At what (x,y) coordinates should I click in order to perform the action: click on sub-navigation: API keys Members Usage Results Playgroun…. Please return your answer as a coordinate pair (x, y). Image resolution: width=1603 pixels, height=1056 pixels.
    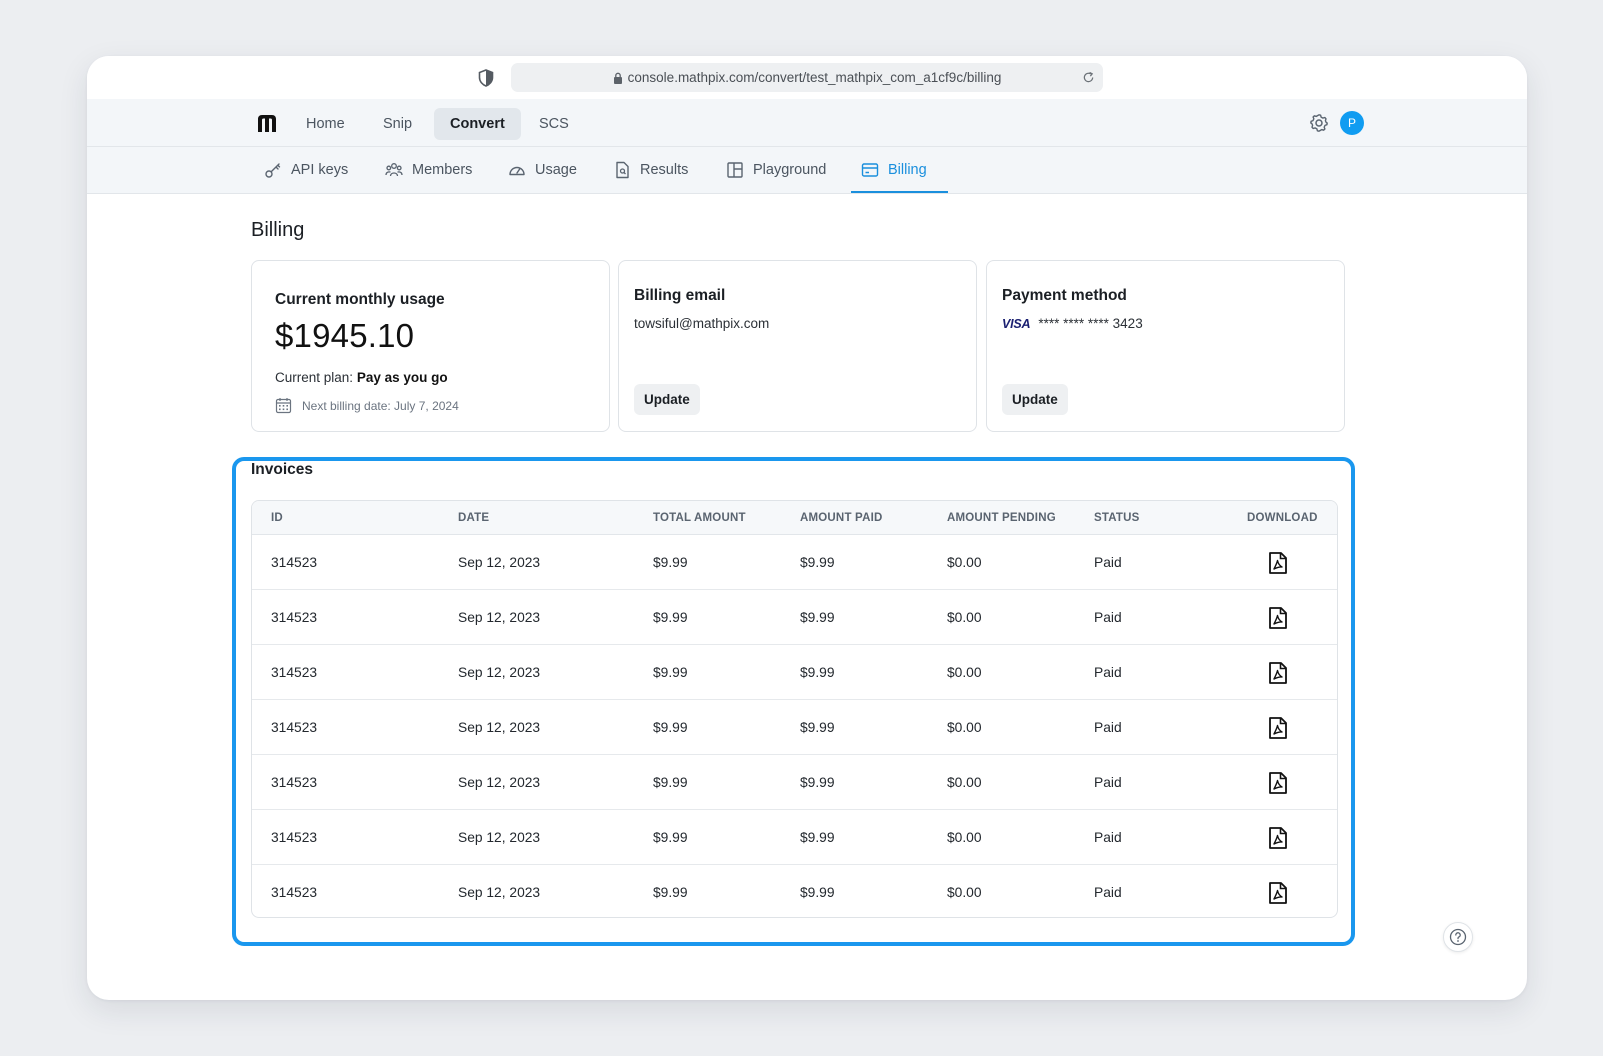
    Looking at the image, I should click on (807, 170).